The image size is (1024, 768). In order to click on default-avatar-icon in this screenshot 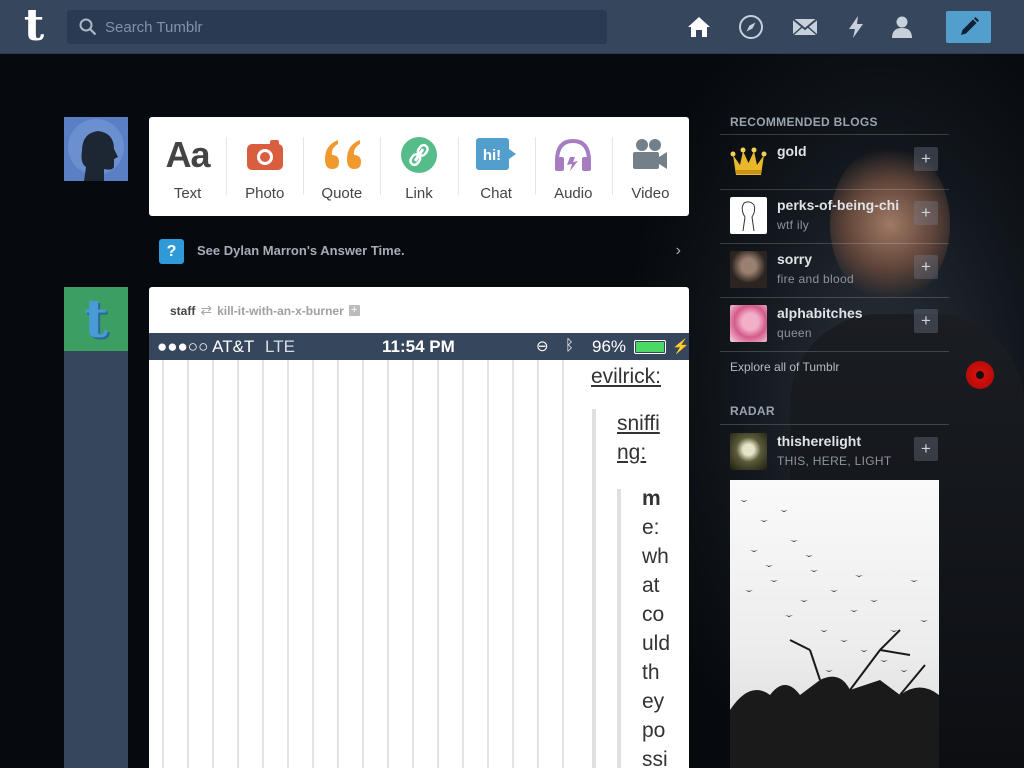, I will do `click(96, 149)`.